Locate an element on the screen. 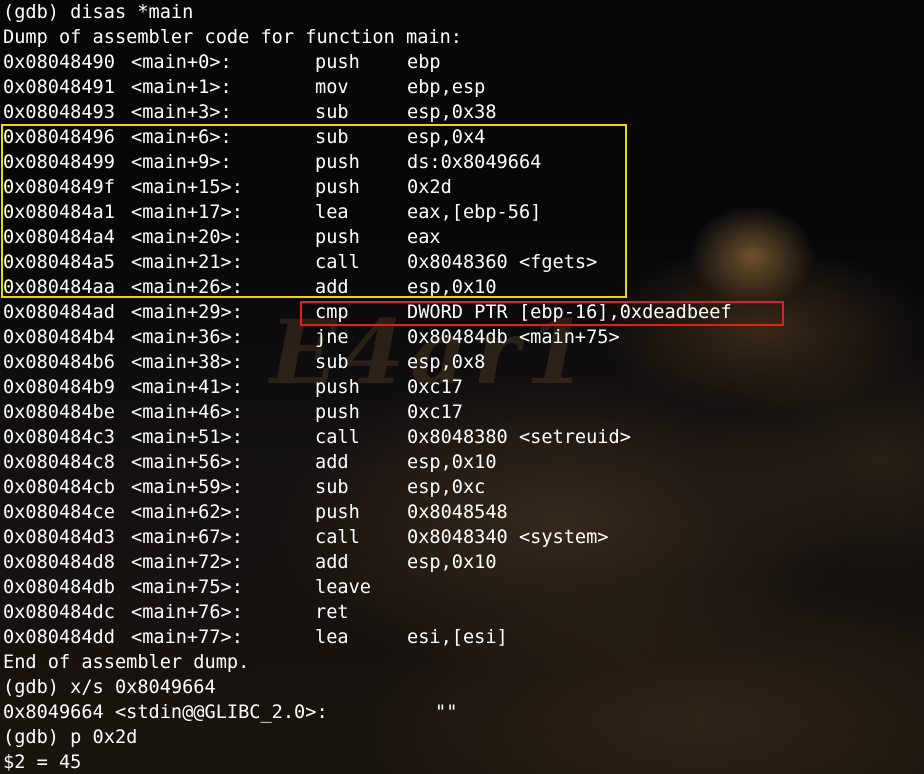  gdb-command: (gdb) disas *main is located at coordinates (98, 12).